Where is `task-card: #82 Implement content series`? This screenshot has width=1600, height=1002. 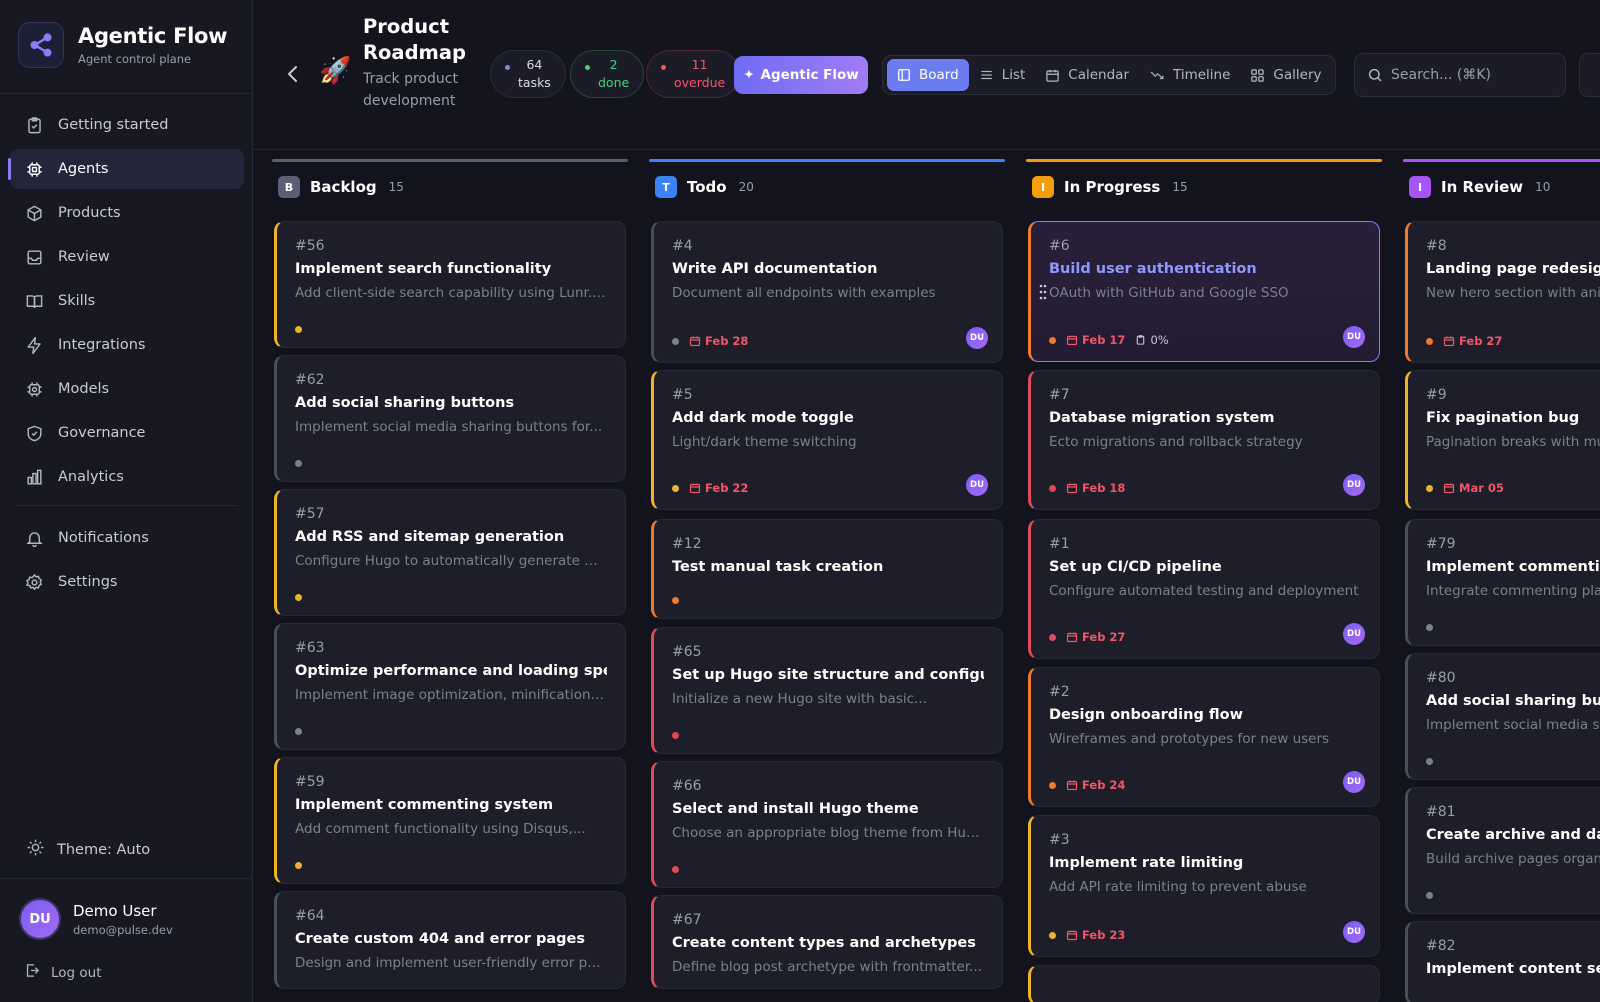
task-card: #82 Implement content series is located at coordinates (1502, 961).